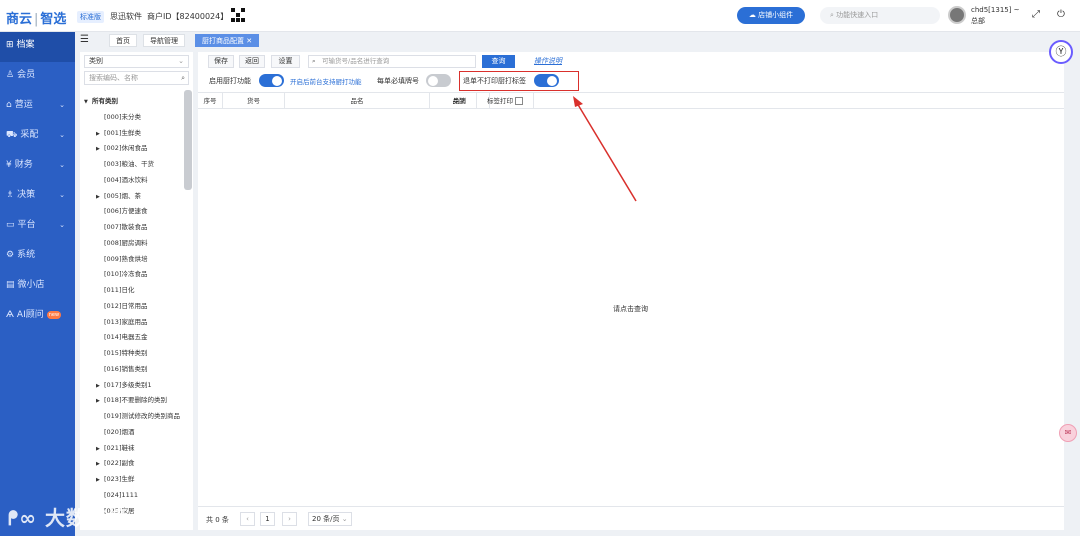 The height and width of the screenshot is (536, 1080). Describe the element at coordinates (134, 102) in the screenshot. I see `tree-root: ▼ 所有类别` at that location.